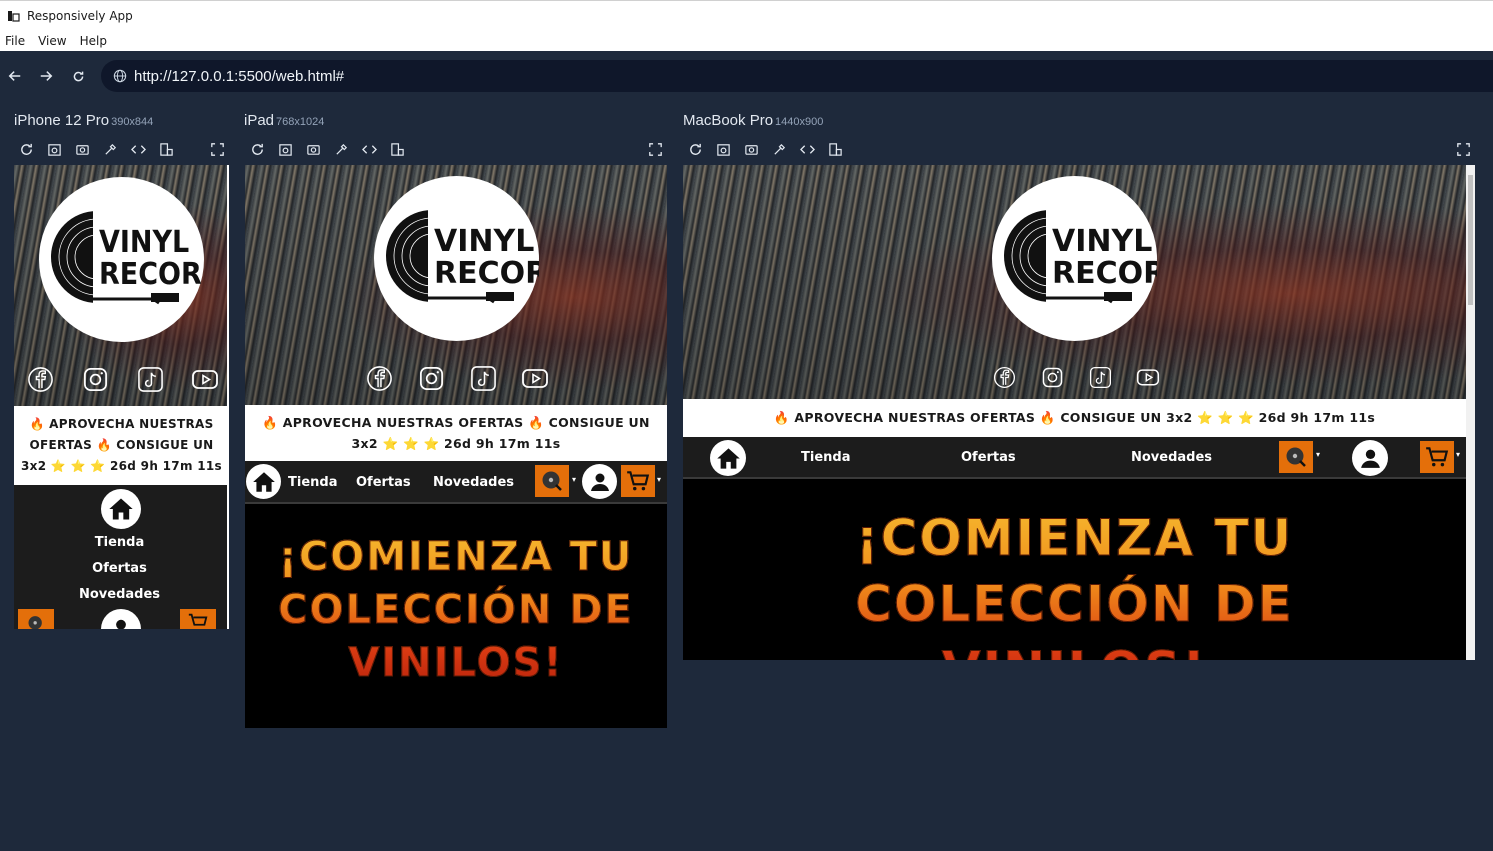 This screenshot has height=851, width=1493. What do you see at coordinates (121, 466) in the screenshot?
I see `promo-line-3: 3x2 ⭐ ⭐ ⭐ 26d 9h 17m 11s` at bounding box center [121, 466].